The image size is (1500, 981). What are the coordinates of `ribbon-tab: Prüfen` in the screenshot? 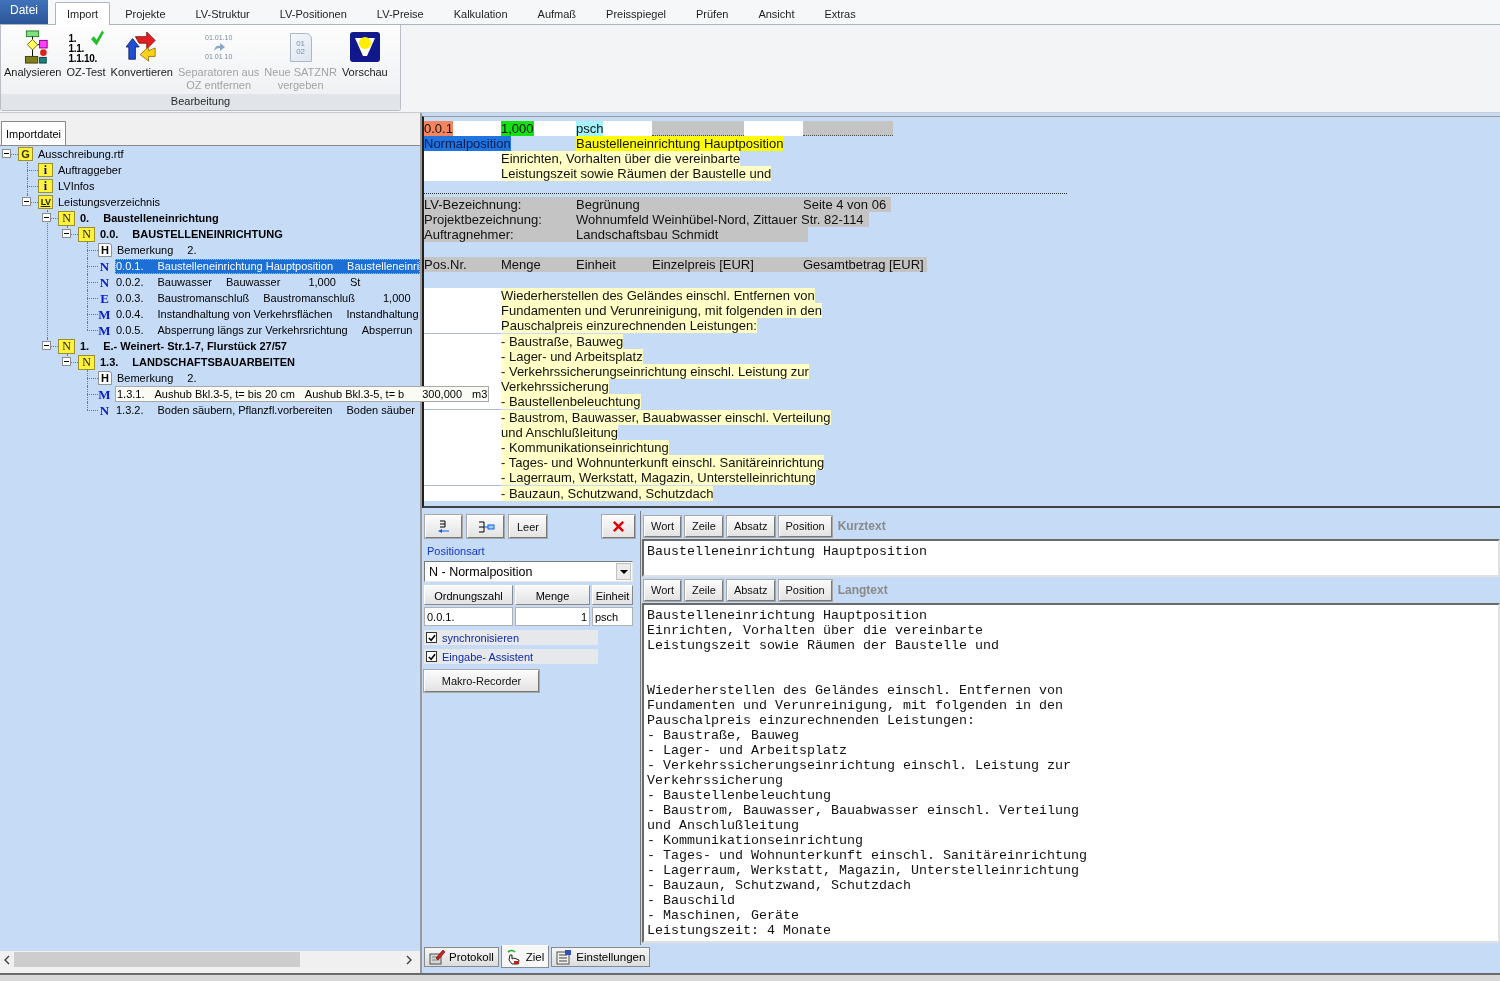 It's located at (712, 13).